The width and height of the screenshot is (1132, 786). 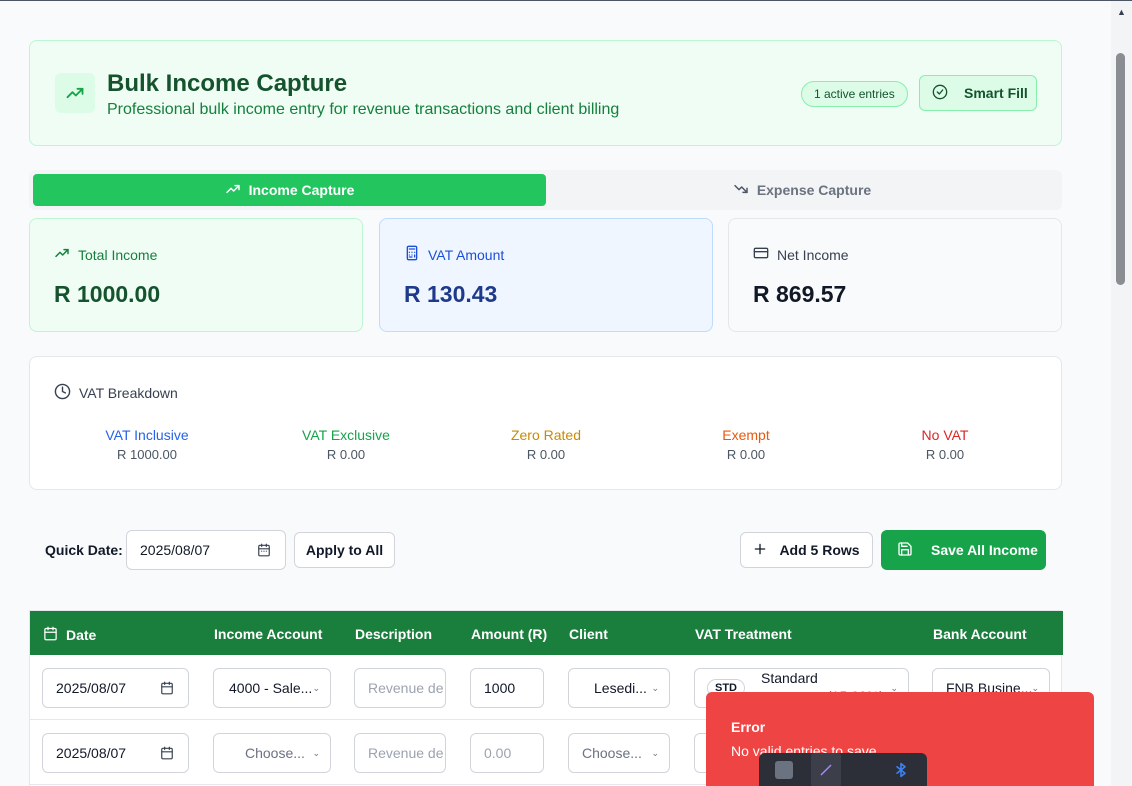 I want to click on save-all-income-label: Save All Income, so click(x=984, y=550).